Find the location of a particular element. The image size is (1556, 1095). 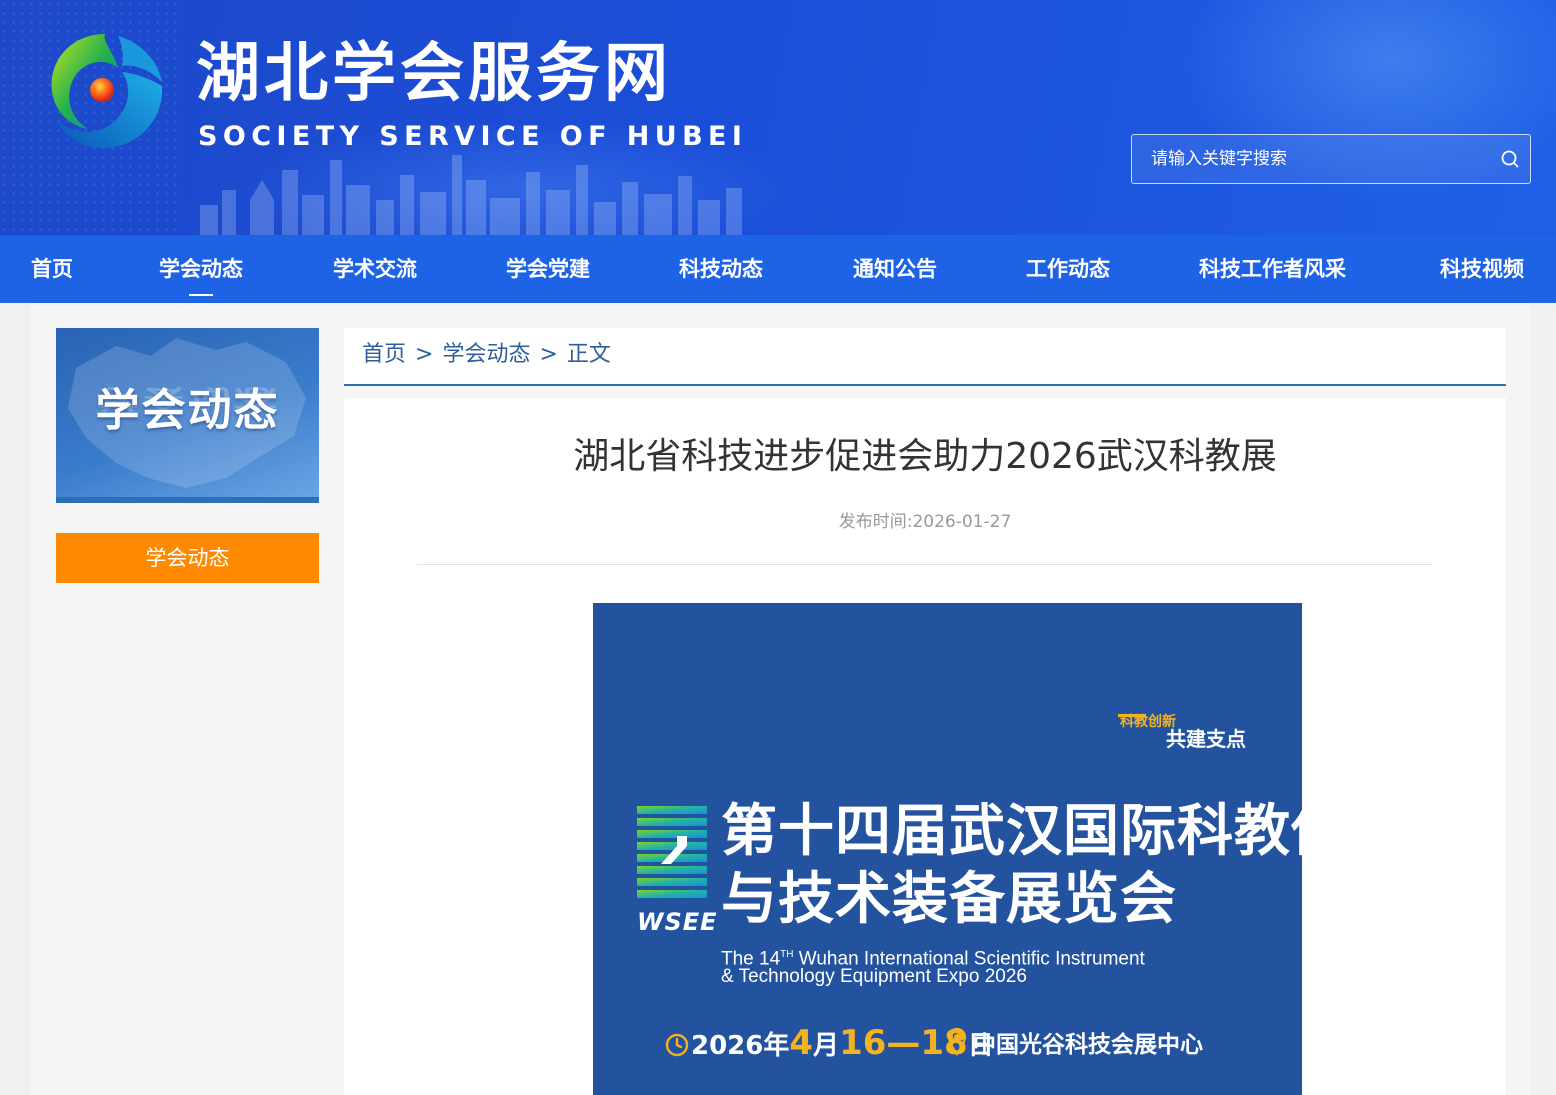

nav-item-label: 学会党建 is located at coordinates (548, 269).